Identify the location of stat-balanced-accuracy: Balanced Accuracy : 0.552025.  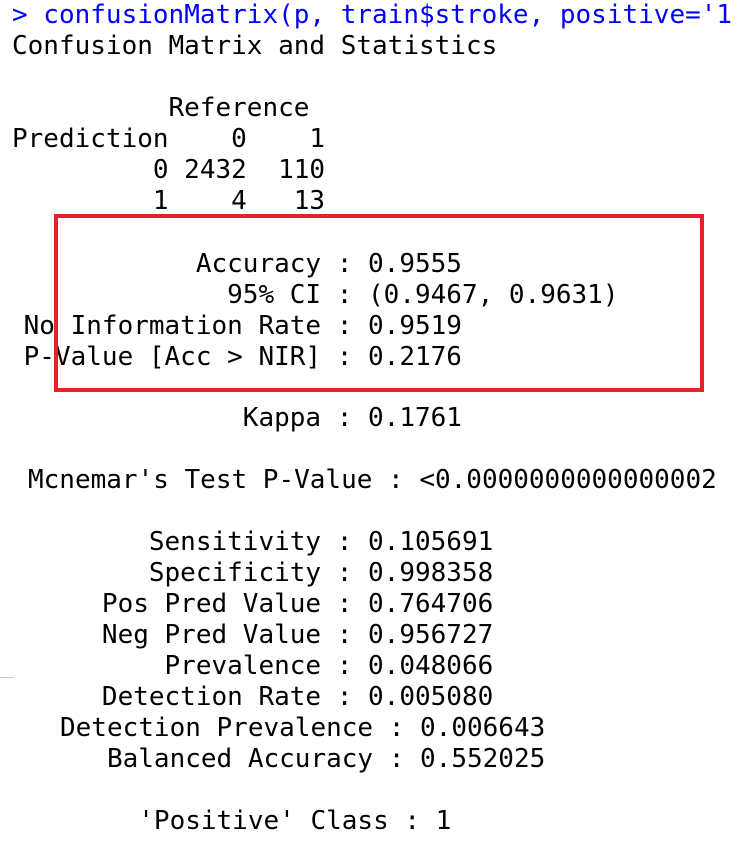
(303, 759).